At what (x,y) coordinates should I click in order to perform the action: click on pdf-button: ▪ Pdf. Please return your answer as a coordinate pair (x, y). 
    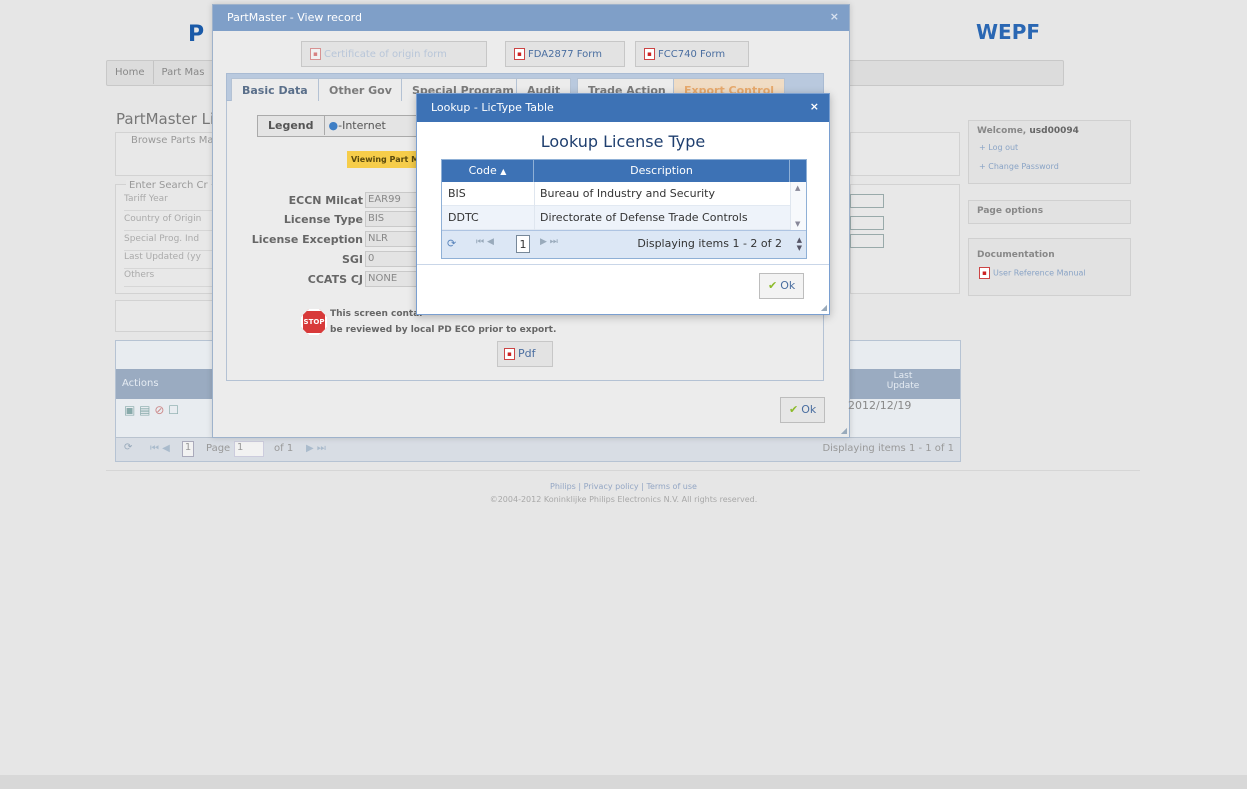
    Looking at the image, I should click on (525, 354).